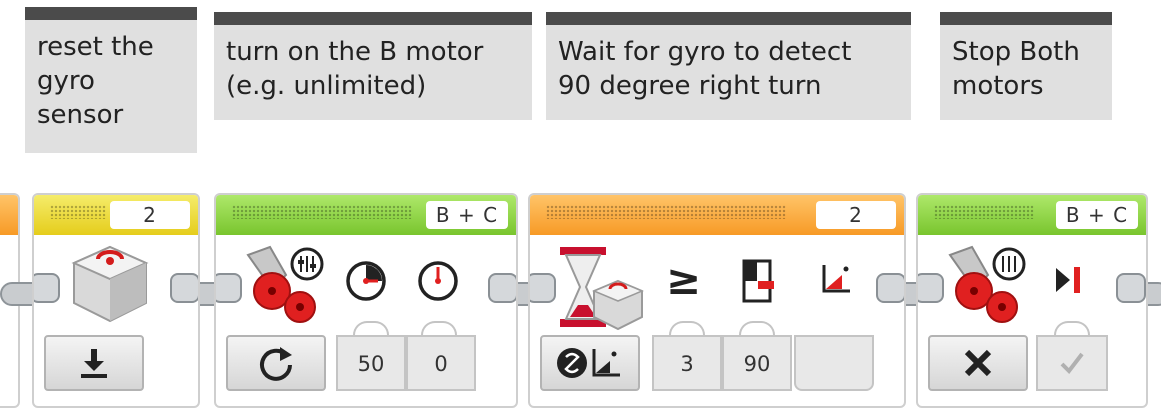 The width and height of the screenshot is (1161, 408). I want to click on comment-turn-on-motor: turn on the B motor (e.g. unlimited), so click(373, 66).